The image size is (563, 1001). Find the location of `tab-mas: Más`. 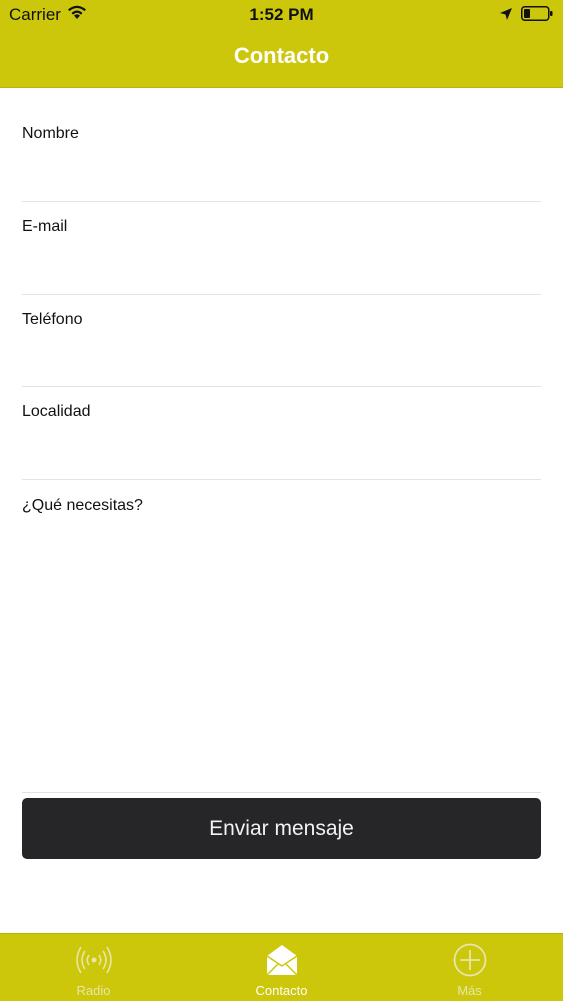

tab-mas: Más is located at coordinates (469, 967).